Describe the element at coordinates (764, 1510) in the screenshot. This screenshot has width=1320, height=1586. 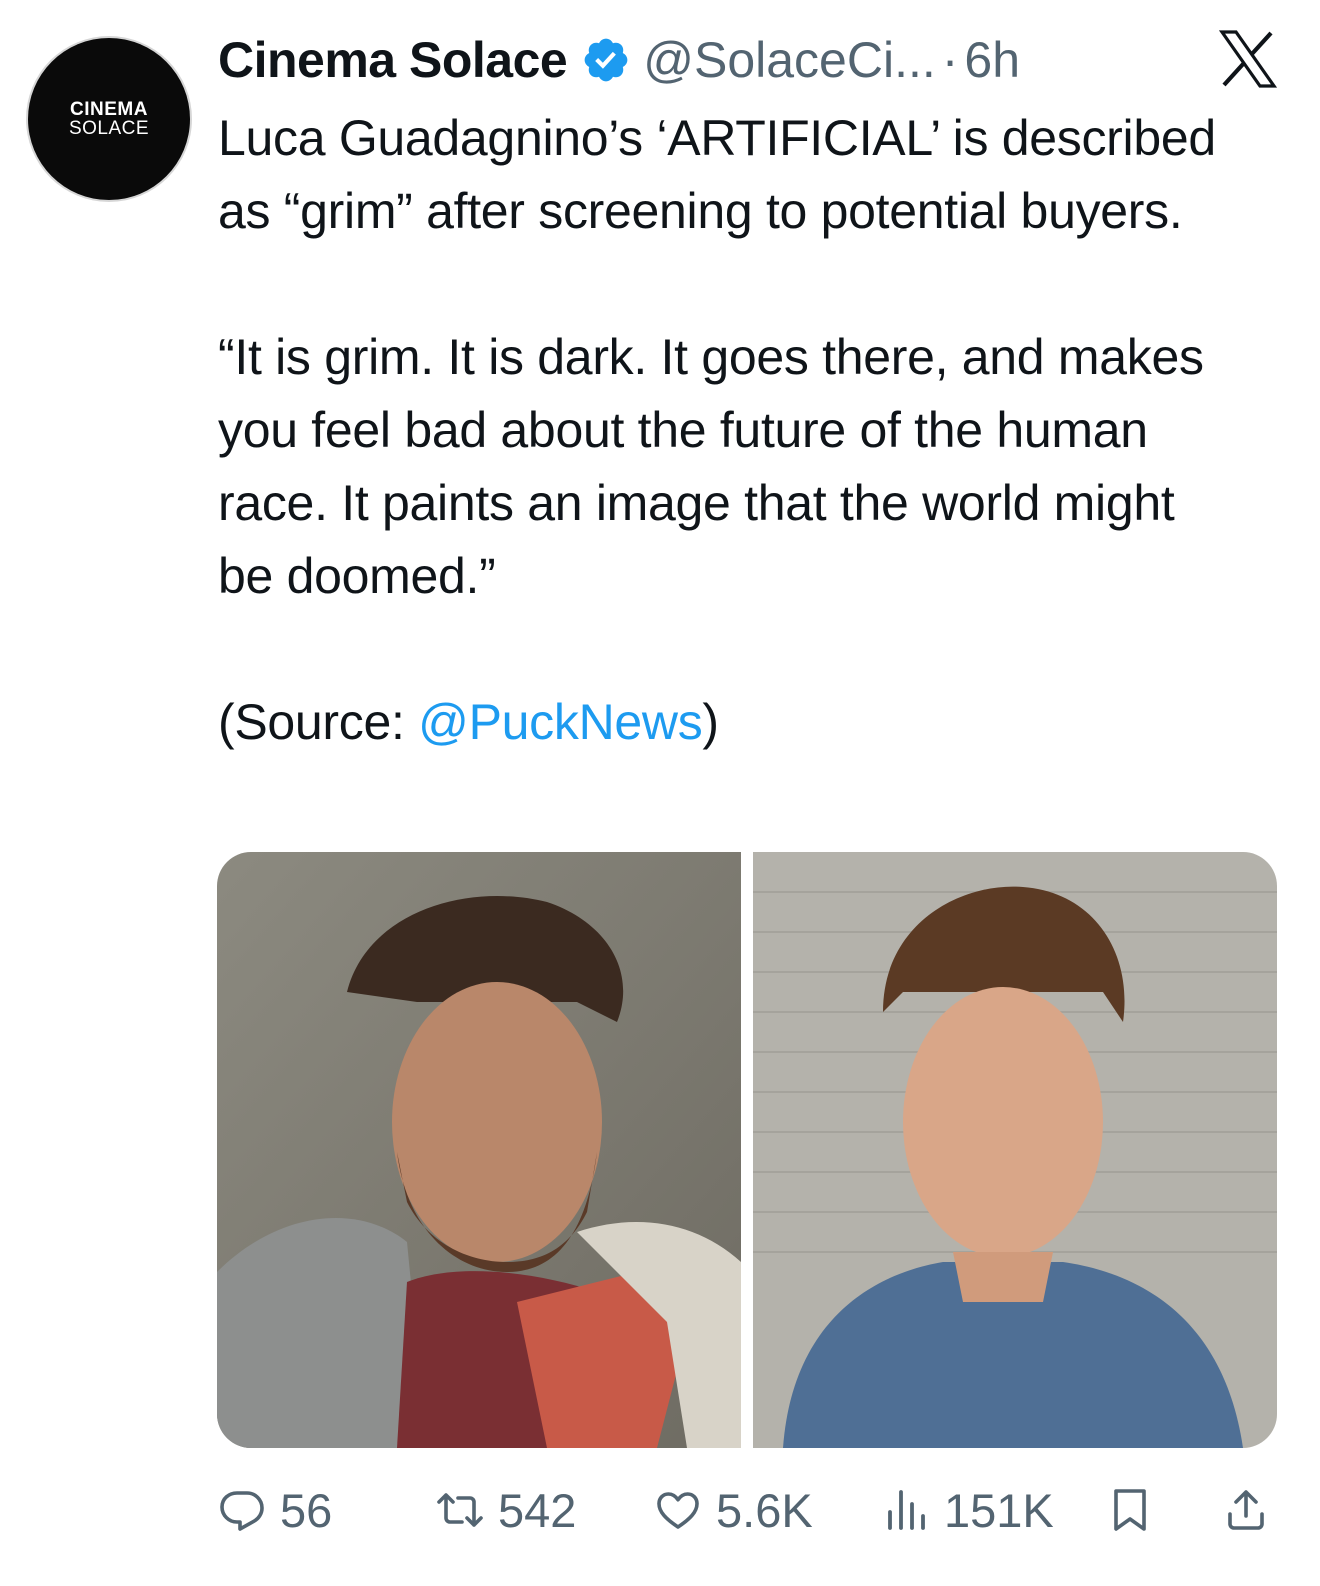
I see `like-count: 5.6K` at that location.